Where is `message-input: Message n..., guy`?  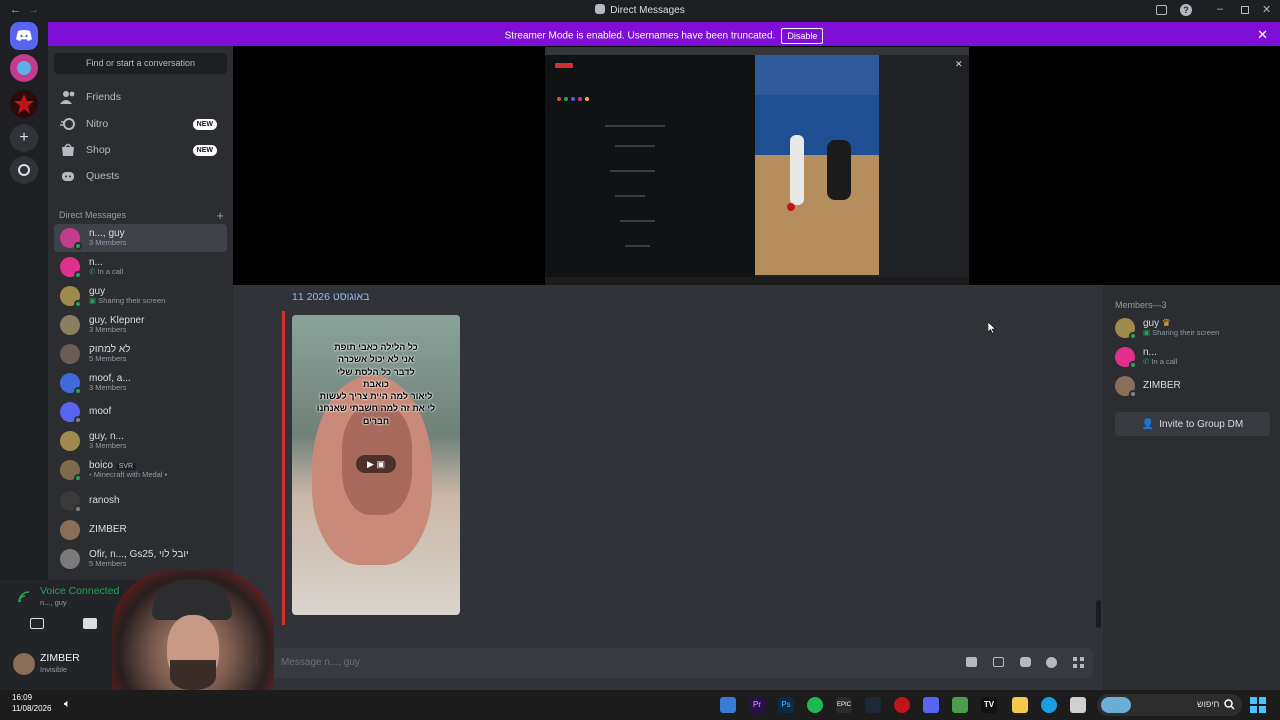 message-input: Message n..., guy is located at coordinates (320, 662).